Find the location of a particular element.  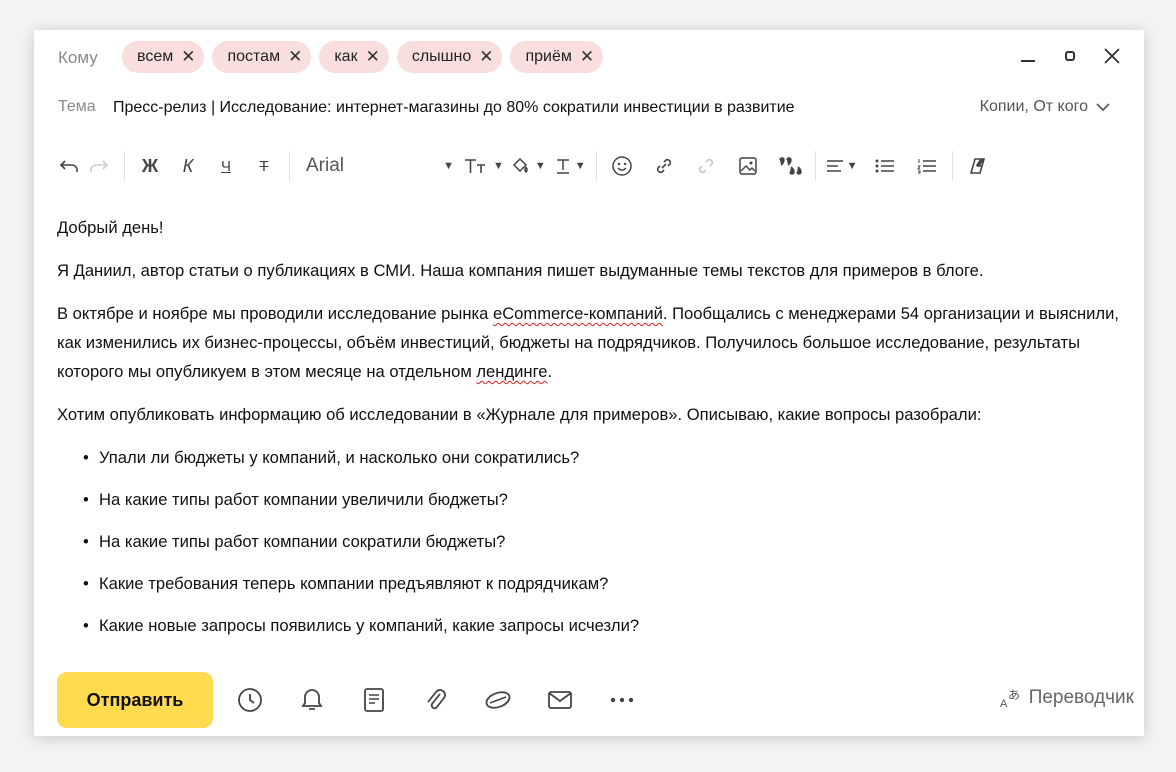

recipient-chip: постам ✕ is located at coordinates (262, 57).